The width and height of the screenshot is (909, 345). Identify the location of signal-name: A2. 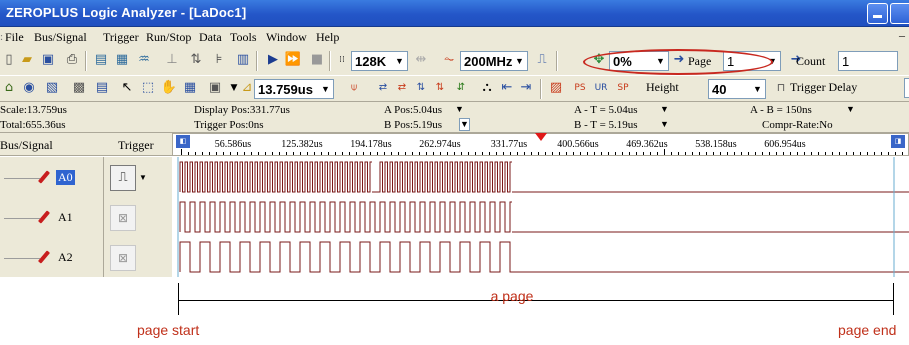
(65, 257).